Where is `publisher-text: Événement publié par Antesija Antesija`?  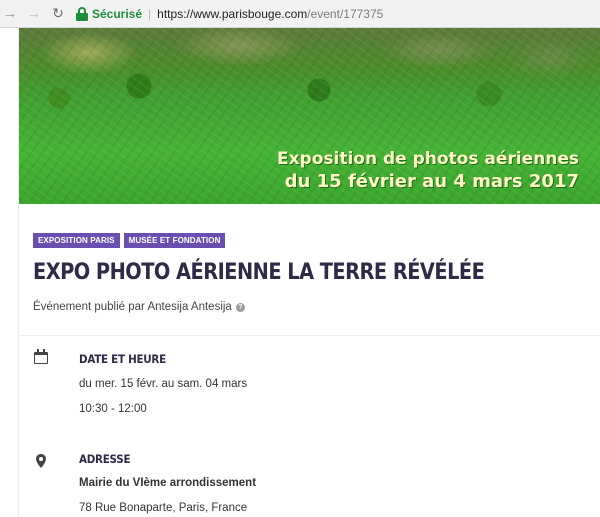 publisher-text: Événement publié par Antesija Antesija is located at coordinates (132, 307).